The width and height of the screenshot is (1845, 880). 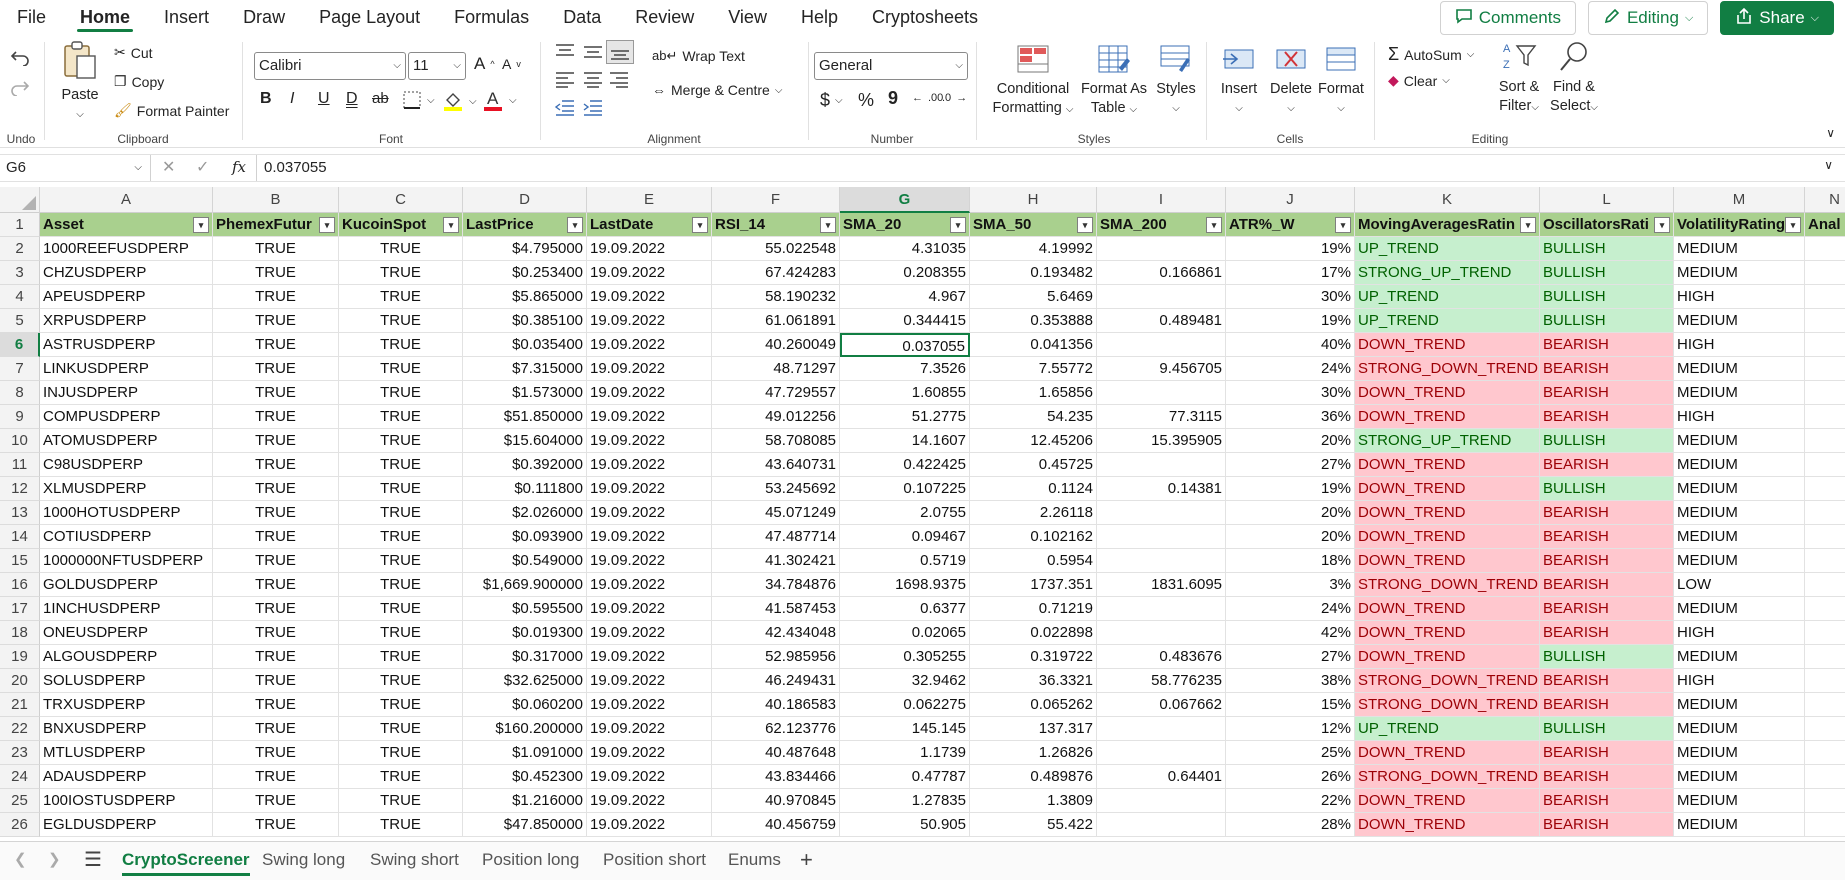 What do you see at coordinates (1290, 441) in the screenshot?
I see `cell: 20%` at bounding box center [1290, 441].